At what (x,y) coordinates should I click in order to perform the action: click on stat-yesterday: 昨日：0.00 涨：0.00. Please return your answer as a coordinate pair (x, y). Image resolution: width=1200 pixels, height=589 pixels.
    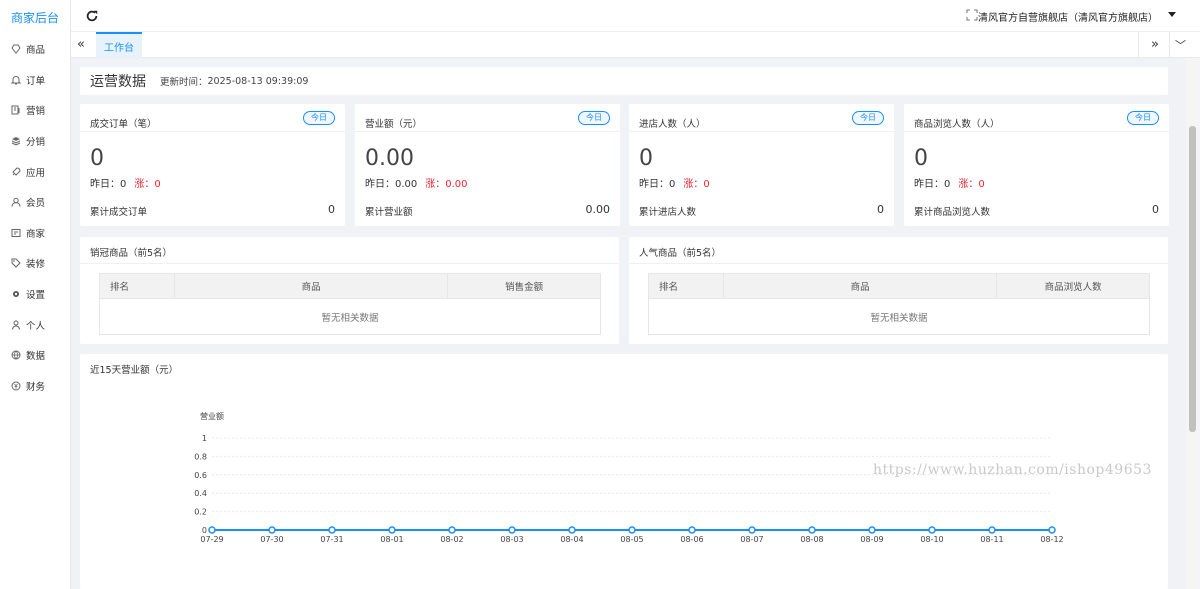
    Looking at the image, I should click on (416, 182).